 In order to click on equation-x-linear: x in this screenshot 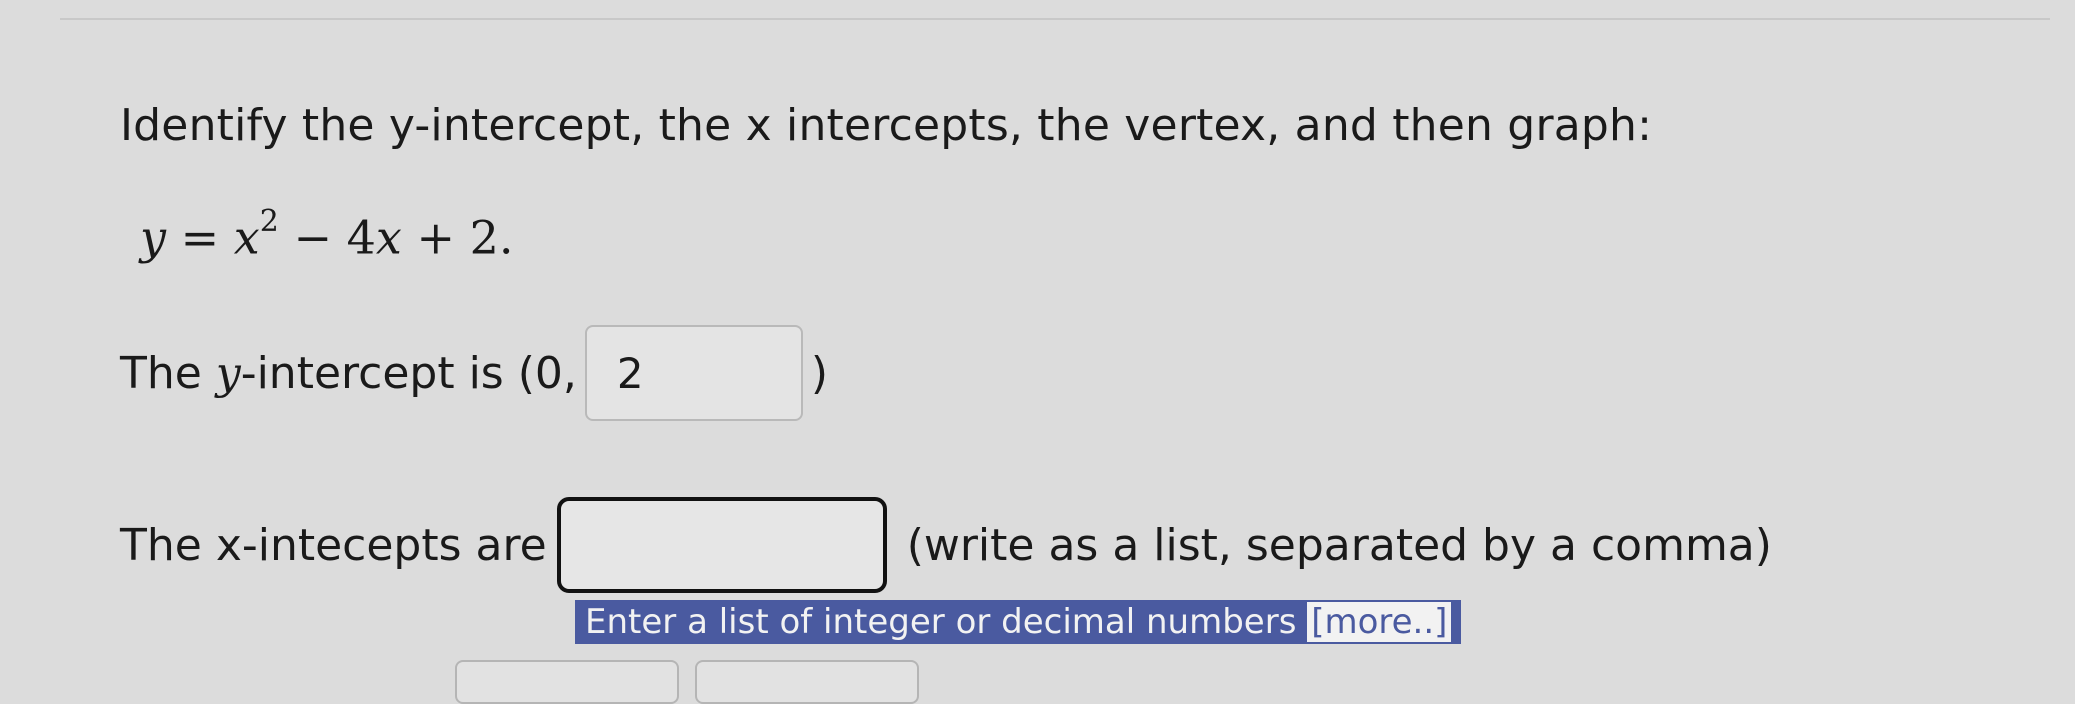, I will do `click(388, 237)`.